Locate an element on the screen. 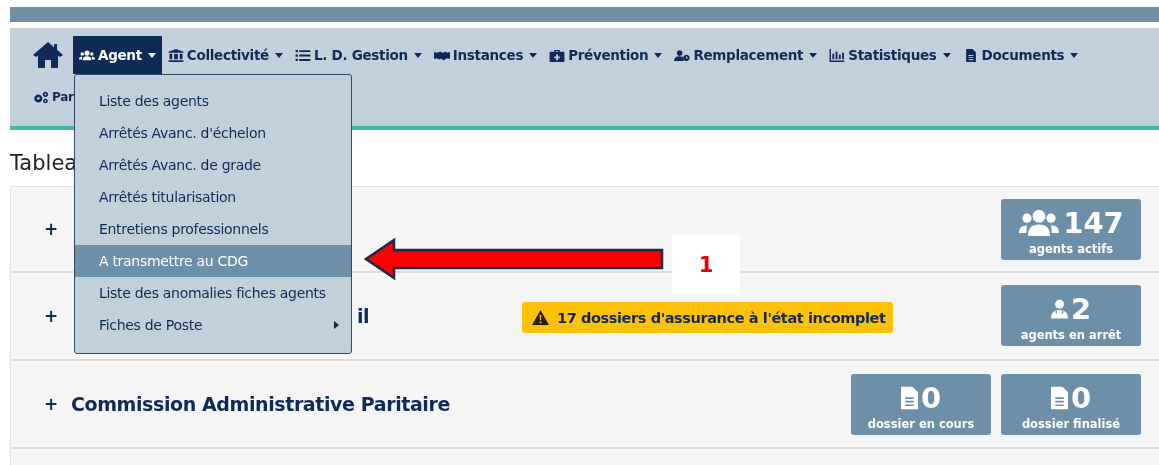 This screenshot has height=465, width=1159. nav-menu-item: Agent is located at coordinates (117, 55).